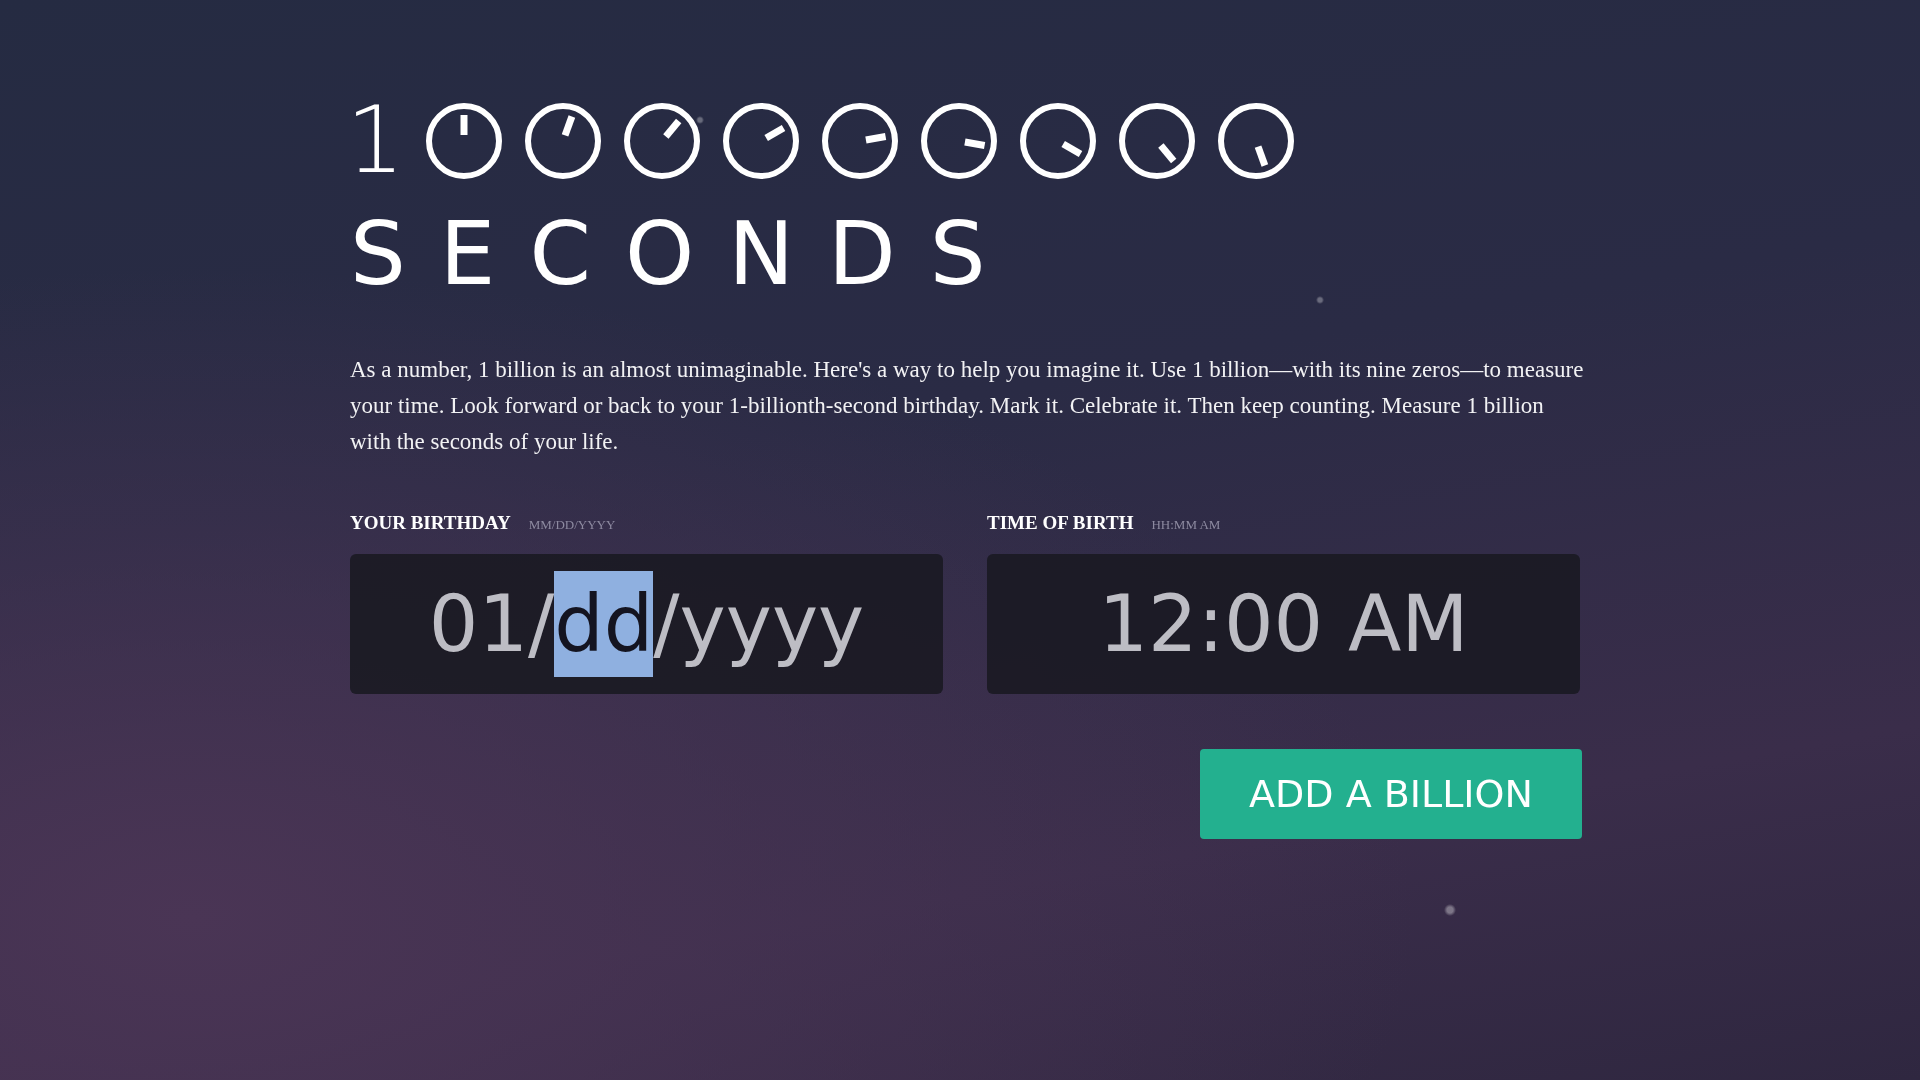  Describe the element at coordinates (1283, 624) in the screenshot. I see `time-field: 12:00 AM` at that location.